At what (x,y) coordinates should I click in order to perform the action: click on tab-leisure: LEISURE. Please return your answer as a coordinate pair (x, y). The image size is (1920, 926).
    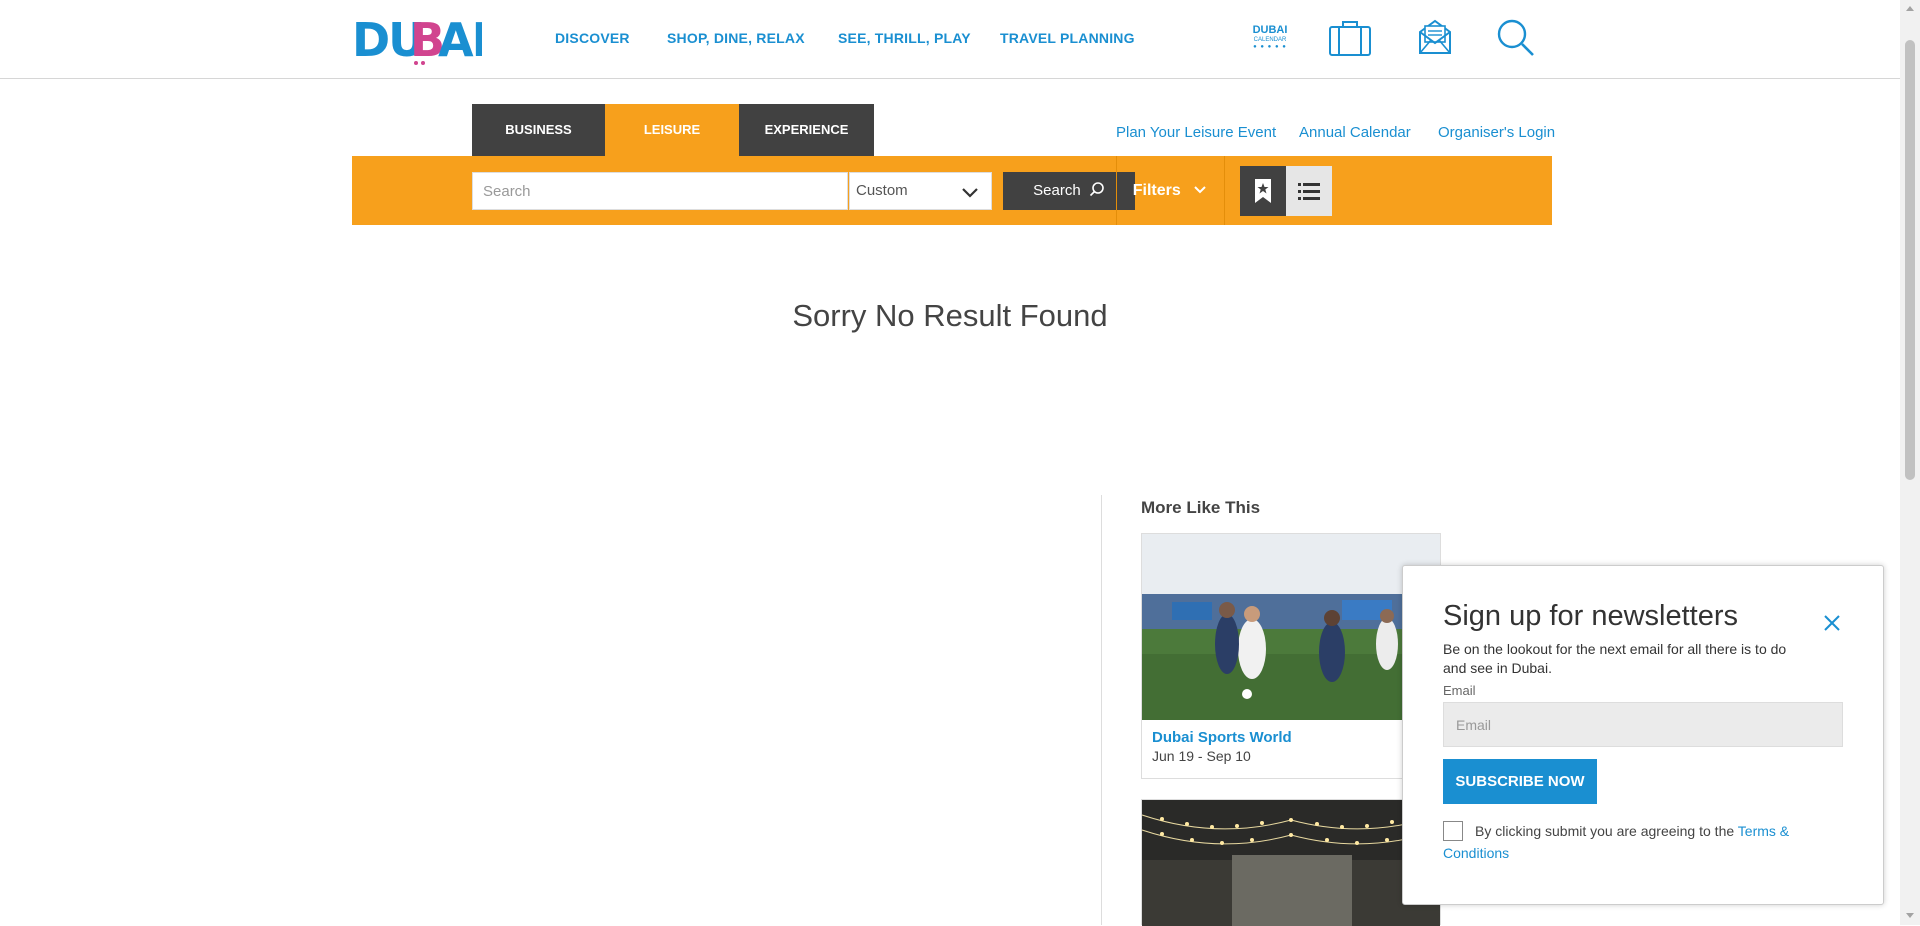
    Looking at the image, I should click on (672, 130).